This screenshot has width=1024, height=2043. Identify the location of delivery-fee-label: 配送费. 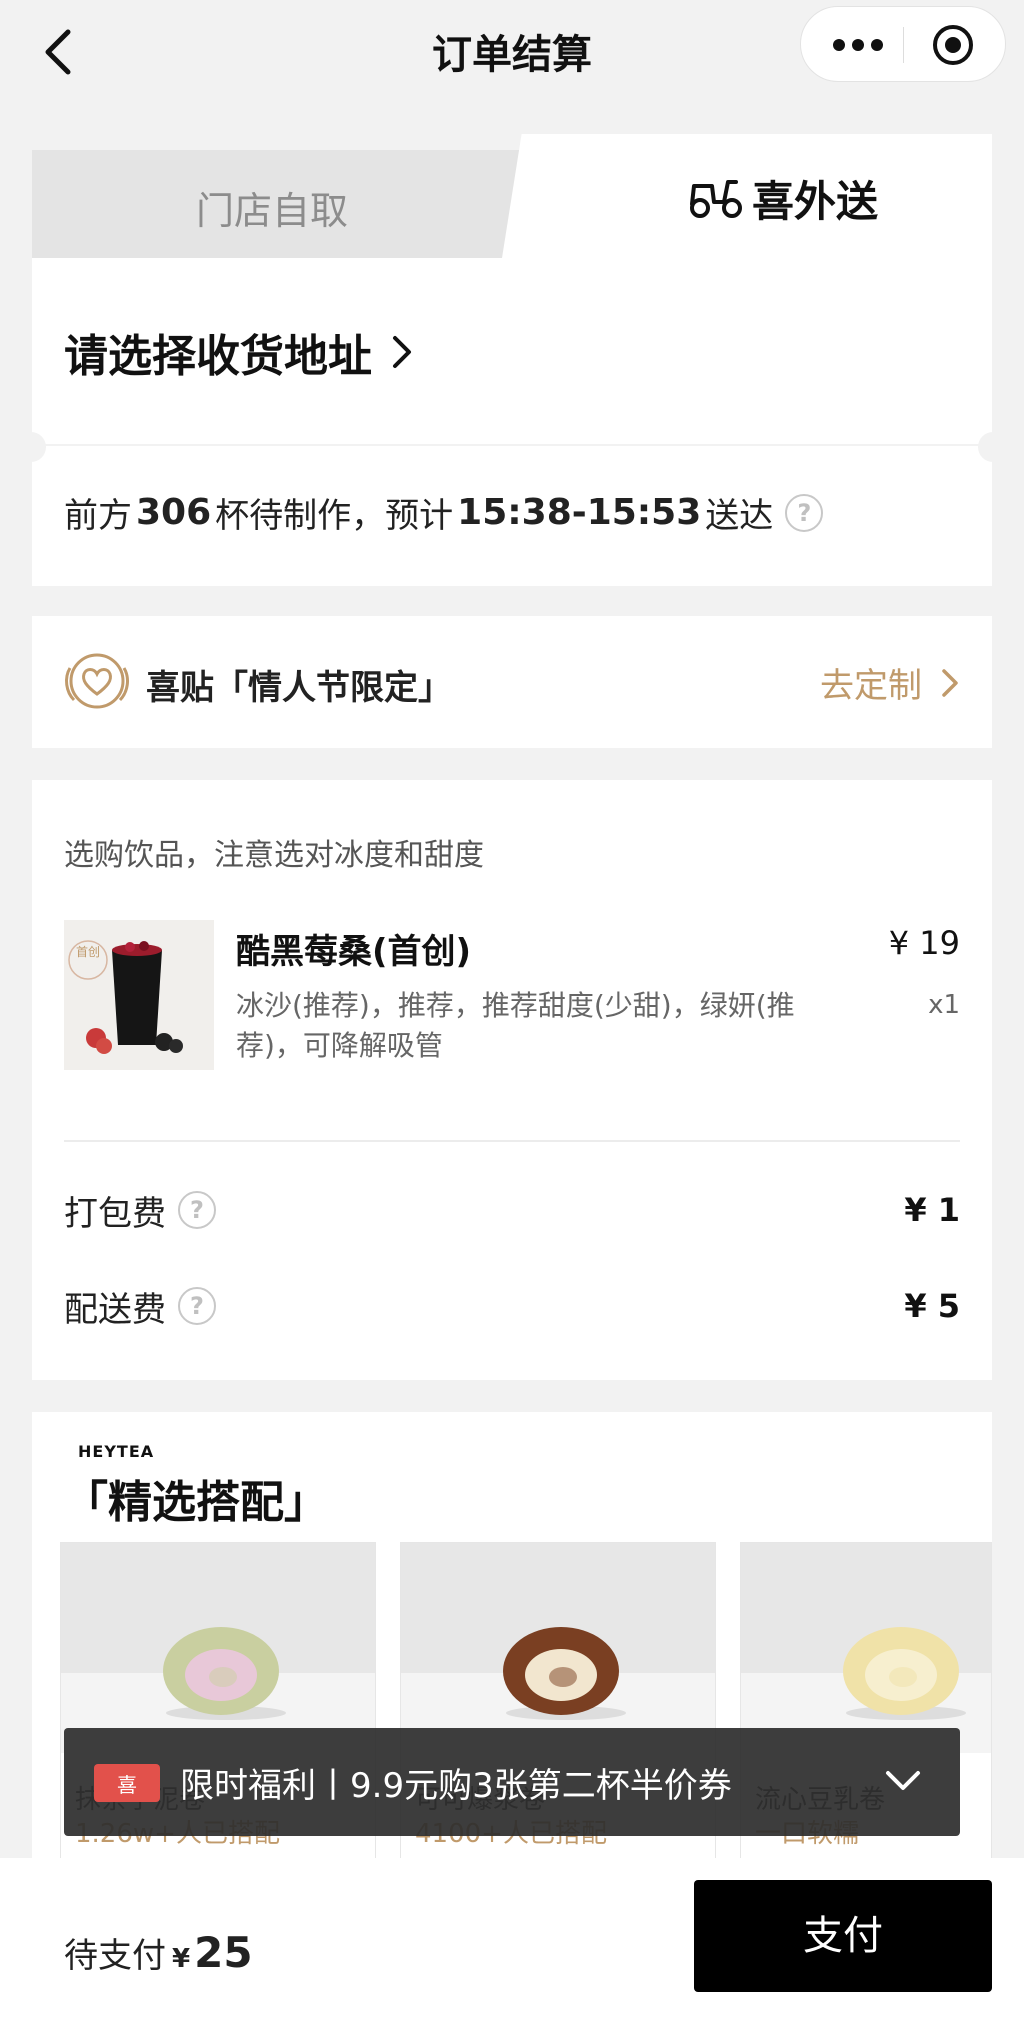
(115, 1309).